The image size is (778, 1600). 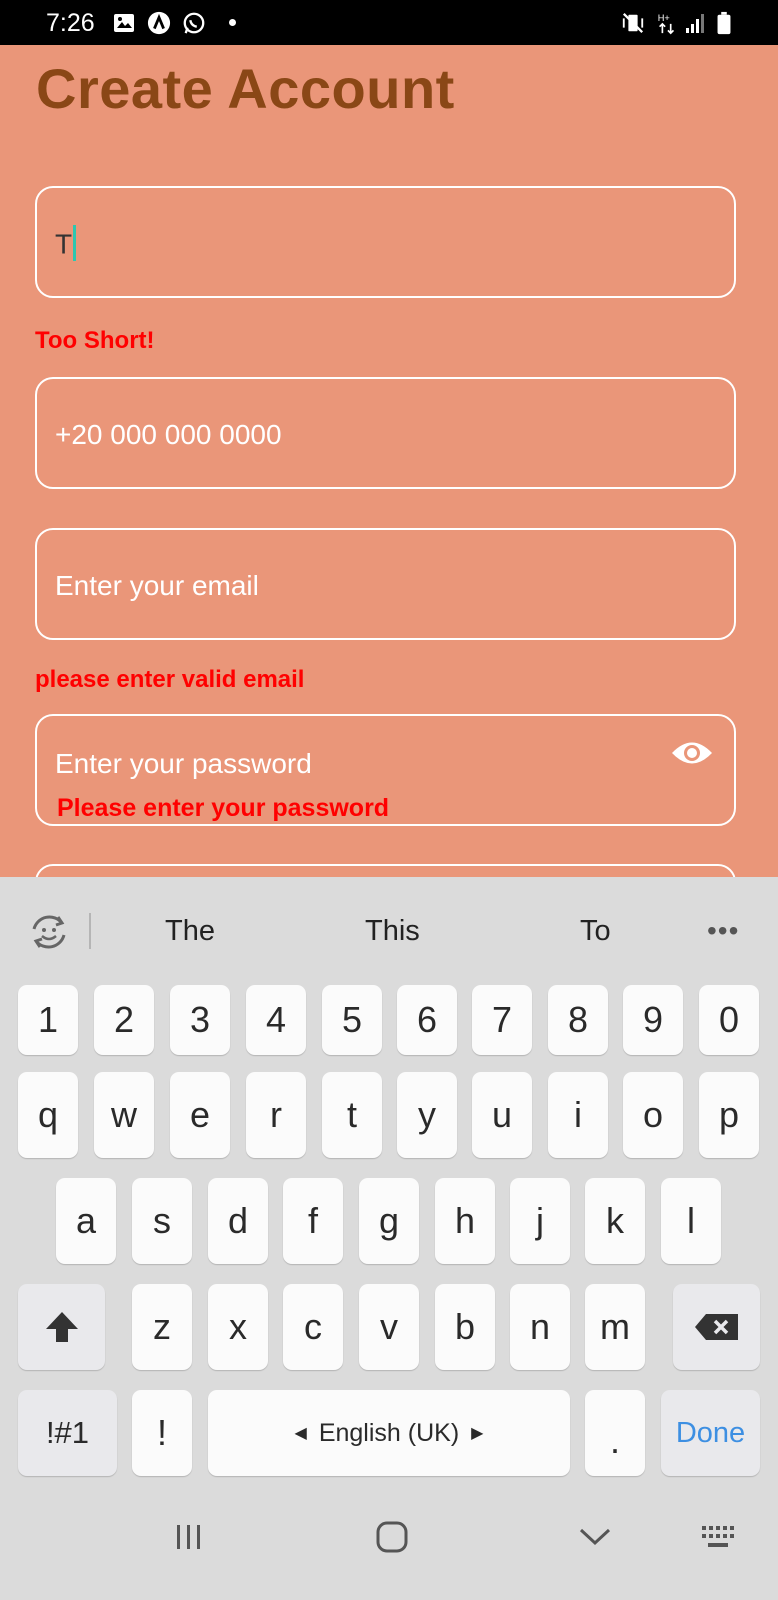 What do you see at coordinates (389, 22) in the screenshot?
I see `status-bar: 7:26 H+` at bounding box center [389, 22].